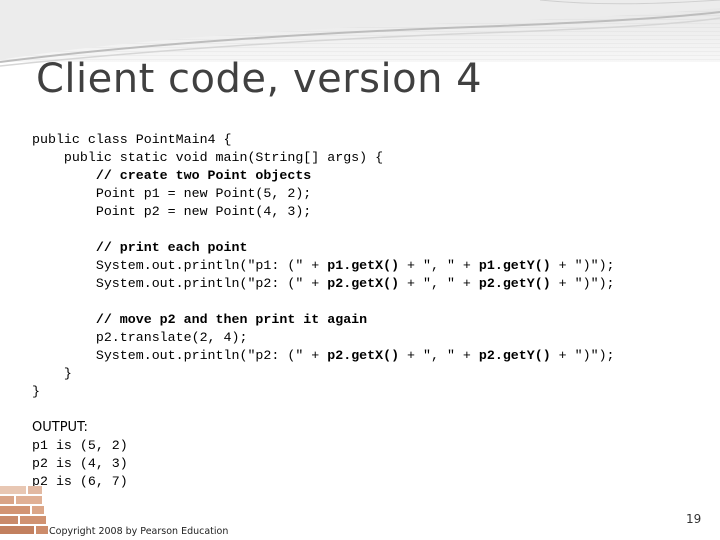 The image size is (720, 540). Describe the element at coordinates (80, 445) in the screenshot. I see `output-line: p1 is (5, 2)` at that location.